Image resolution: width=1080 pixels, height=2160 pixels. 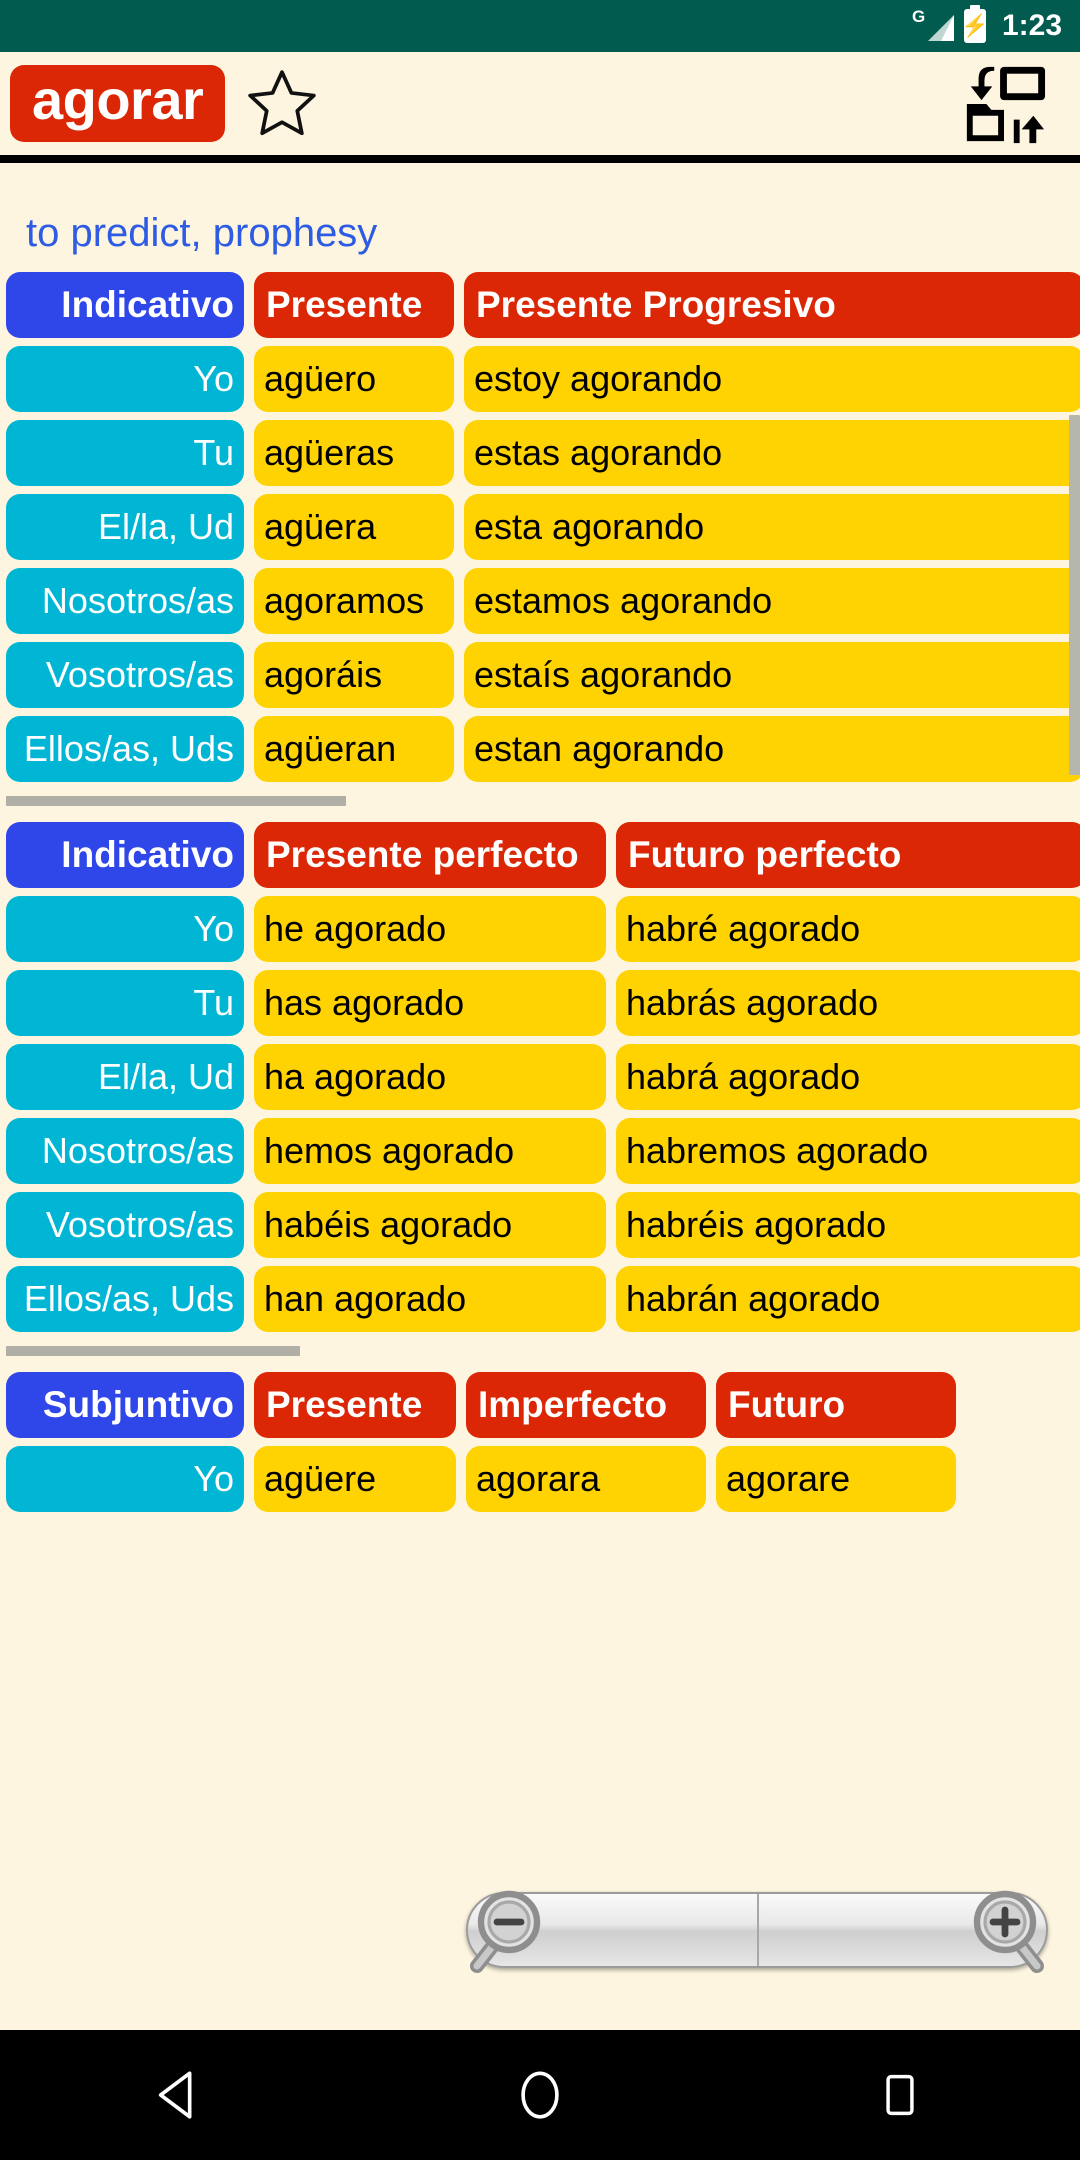 I want to click on conjugation-cell: habremos agorado, so click(x=848, y=1151).